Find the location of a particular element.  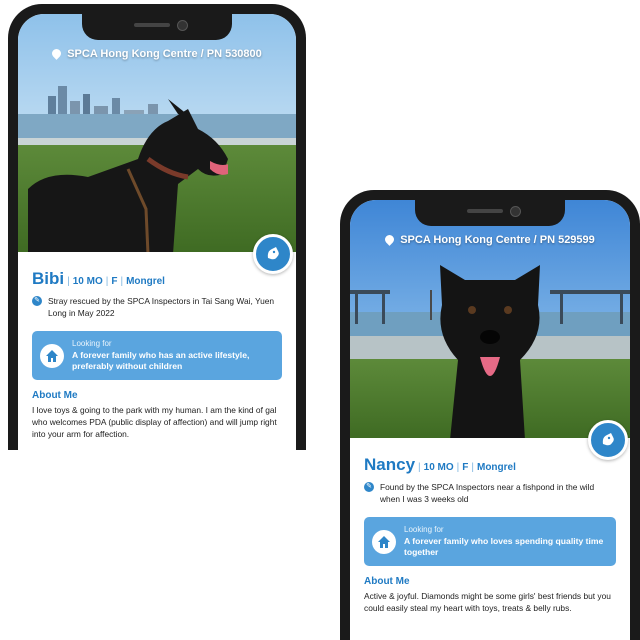

location-text: SPCA Hong Kong Centre / PN 530800 is located at coordinates (164, 54).